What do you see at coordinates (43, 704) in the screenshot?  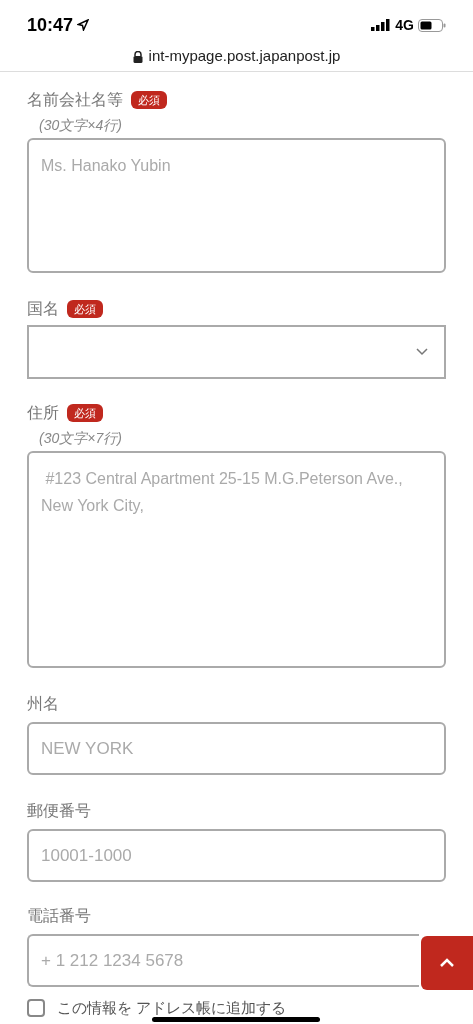 I see `field-label: 州名` at bounding box center [43, 704].